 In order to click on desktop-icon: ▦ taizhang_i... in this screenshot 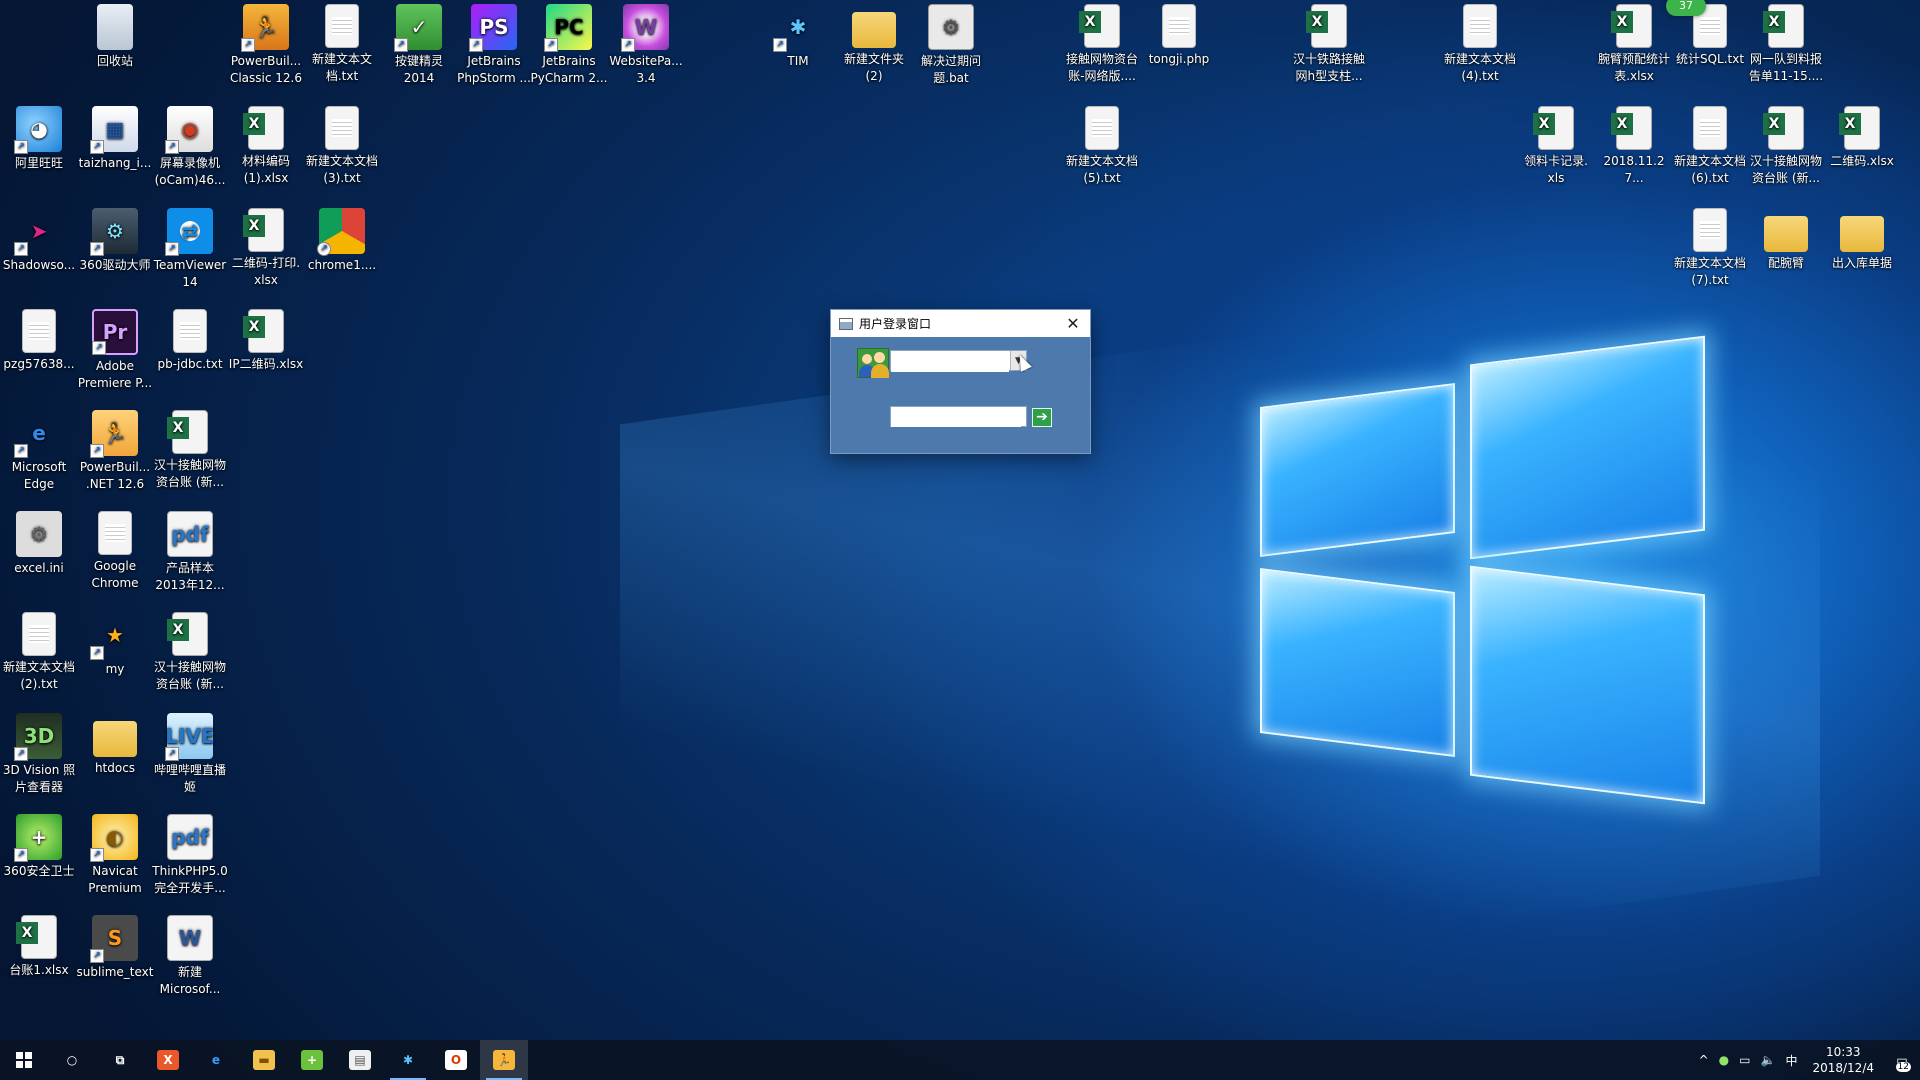, I will do `click(115, 139)`.